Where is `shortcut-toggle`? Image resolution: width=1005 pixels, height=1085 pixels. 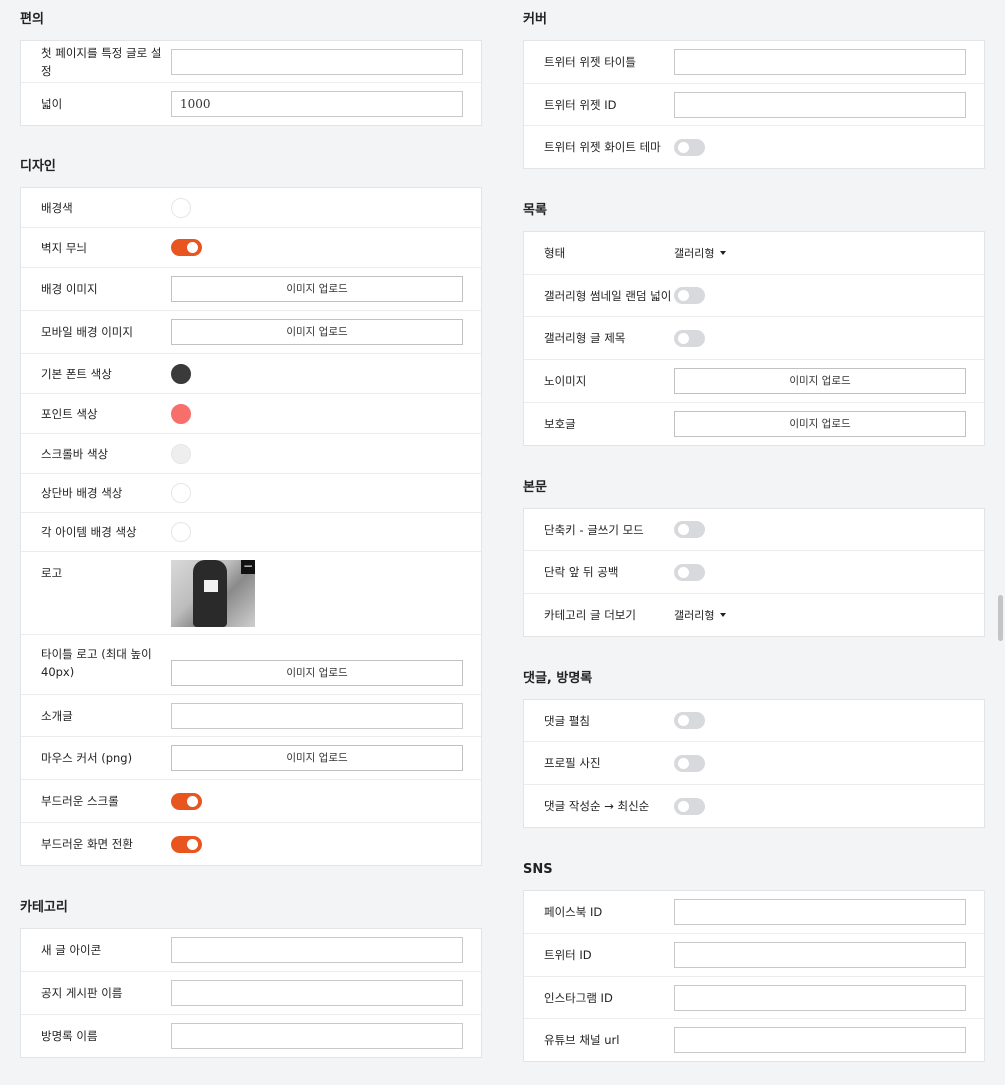
shortcut-toggle is located at coordinates (689, 529).